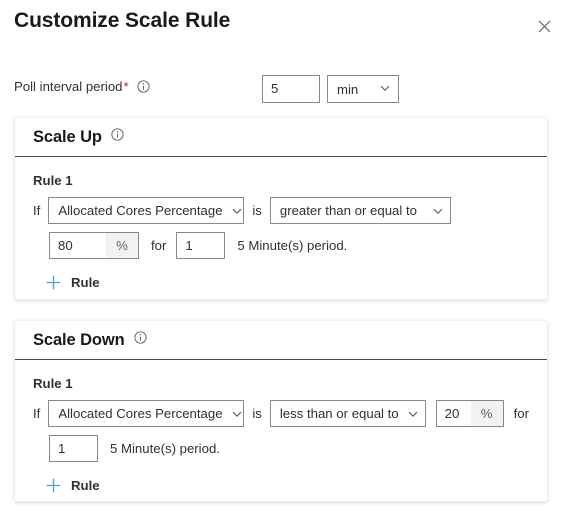 This screenshot has width=570, height=530. What do you see at coordinates (348, 210) in the screenshot?
I see `scale-up-operator-value: greater than or equal to` at bounding box center [348, 210].